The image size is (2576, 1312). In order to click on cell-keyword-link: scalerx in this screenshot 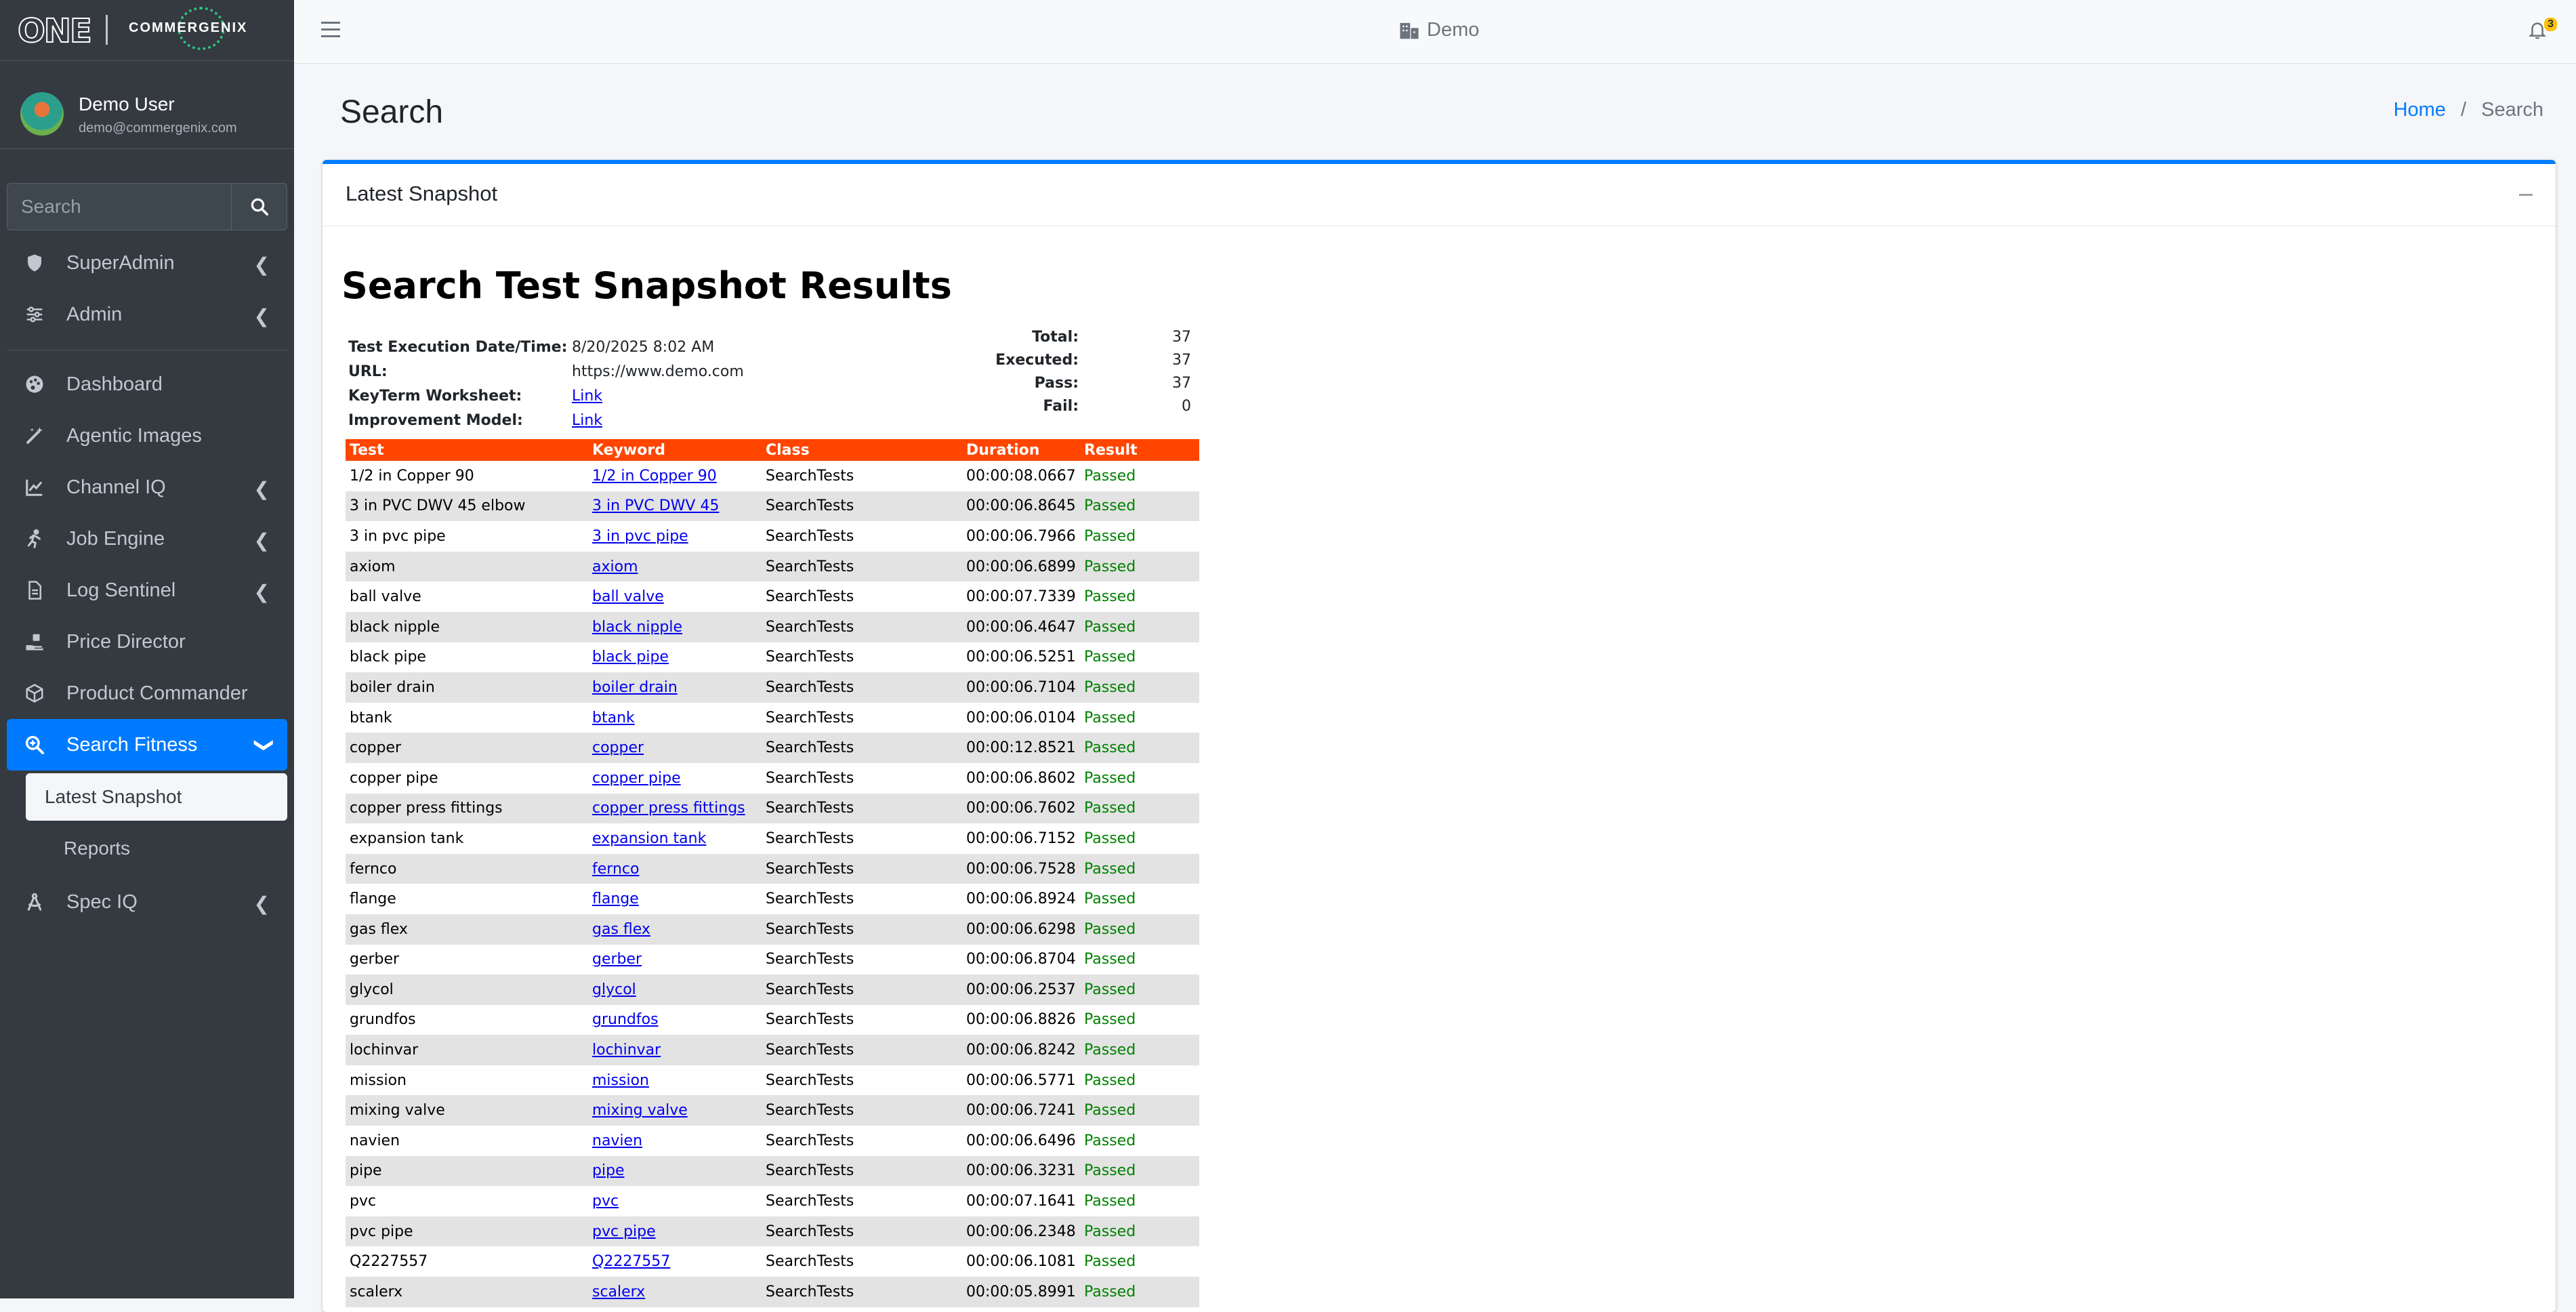, I will do `click(618, 1292)`.